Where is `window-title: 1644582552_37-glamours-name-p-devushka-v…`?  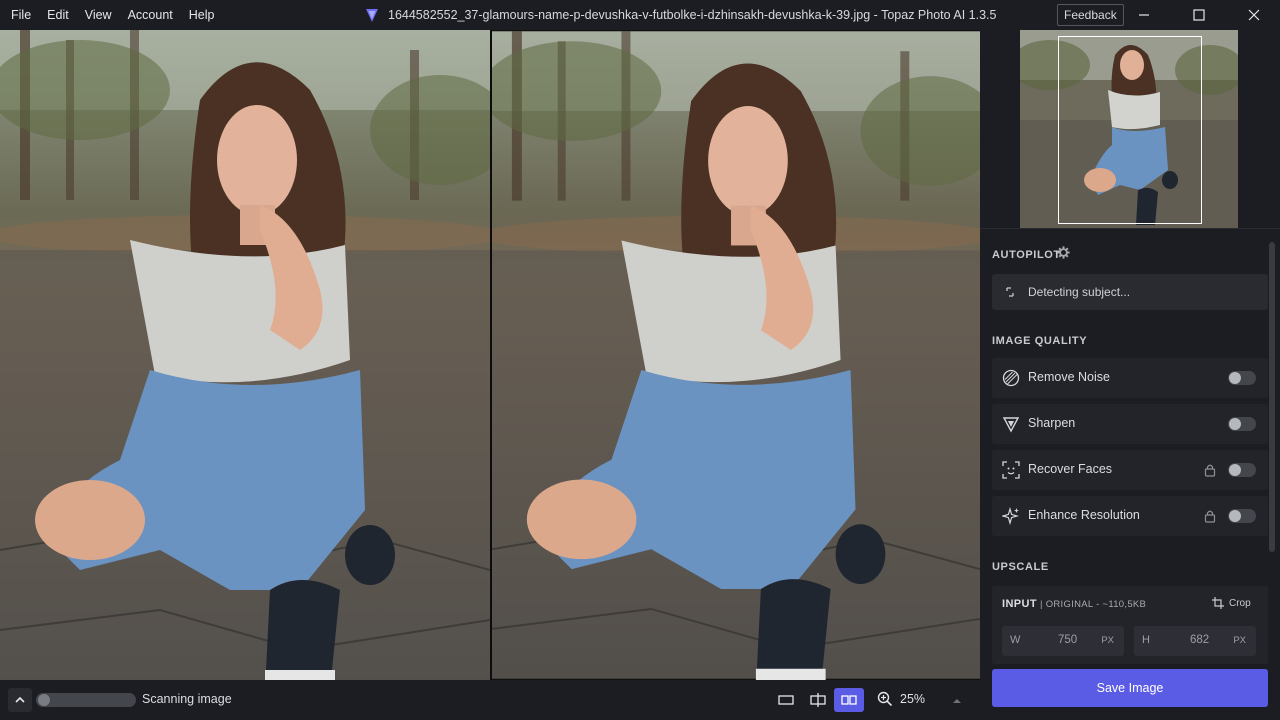 window-title: 1644582552_37-glamours-name-p-devushka-v… is located at coordinates (692, 15).